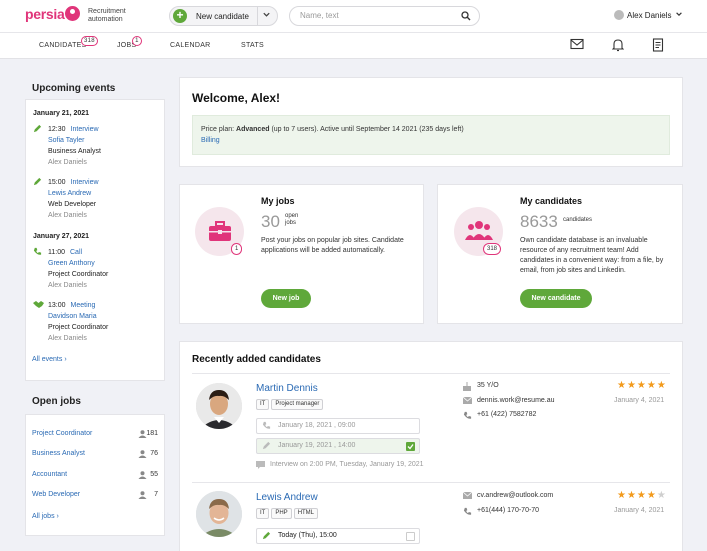  What do you see at coordinates (287, 497) in the screenshot?
I see `candidate-name: Lewis Andrew` at bounding box center [287, 497].